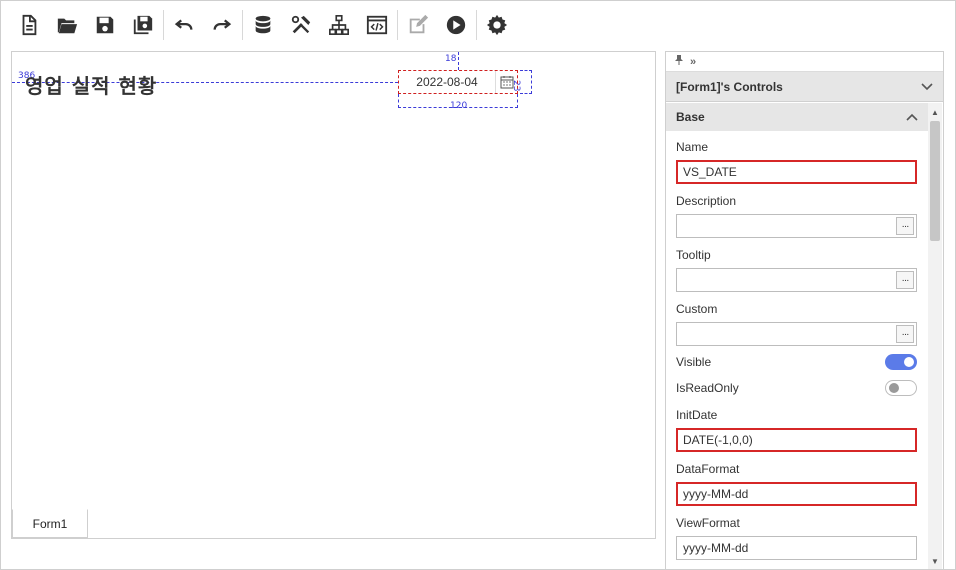  I want to click on name-label: Name, so click(692, 147).